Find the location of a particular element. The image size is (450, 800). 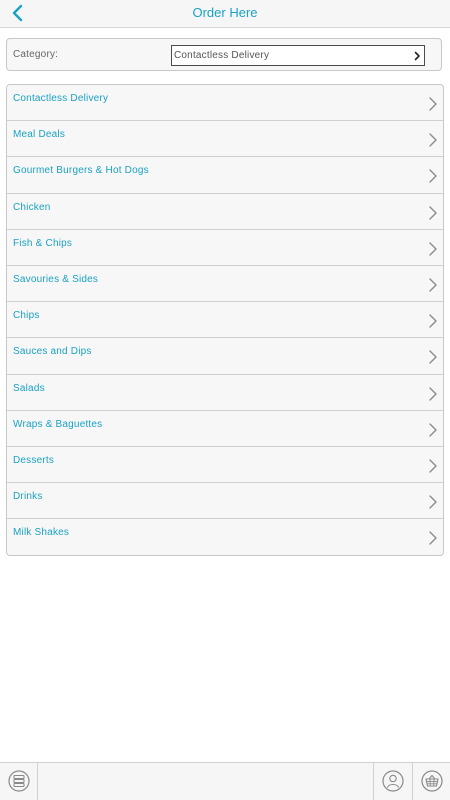

list-item: Desserts is located at coordinates (225, 465).